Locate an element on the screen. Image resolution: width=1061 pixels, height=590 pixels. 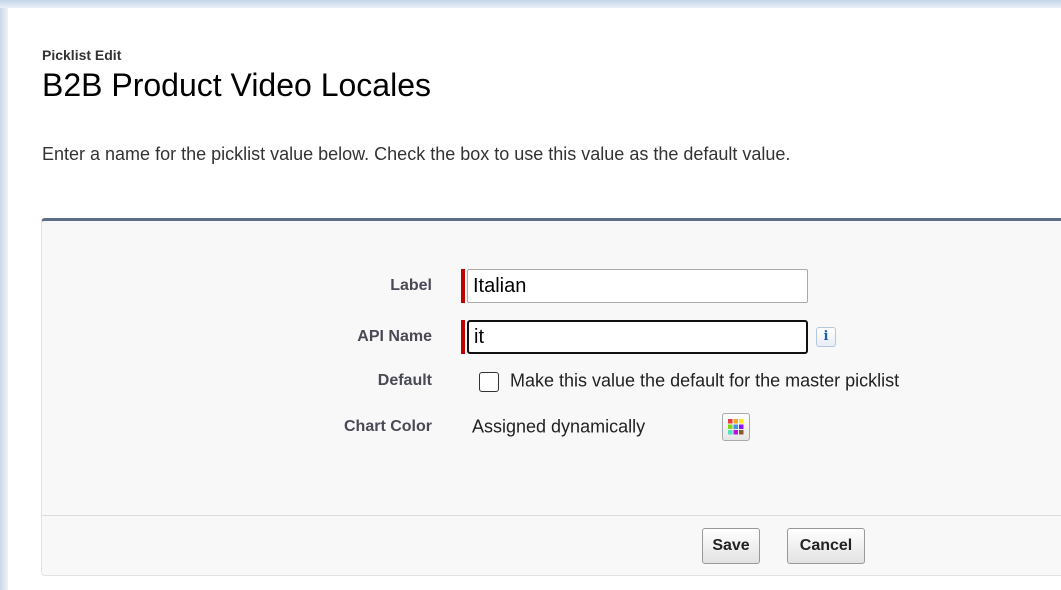
window-left-strip is located at coordinates (4, 299).